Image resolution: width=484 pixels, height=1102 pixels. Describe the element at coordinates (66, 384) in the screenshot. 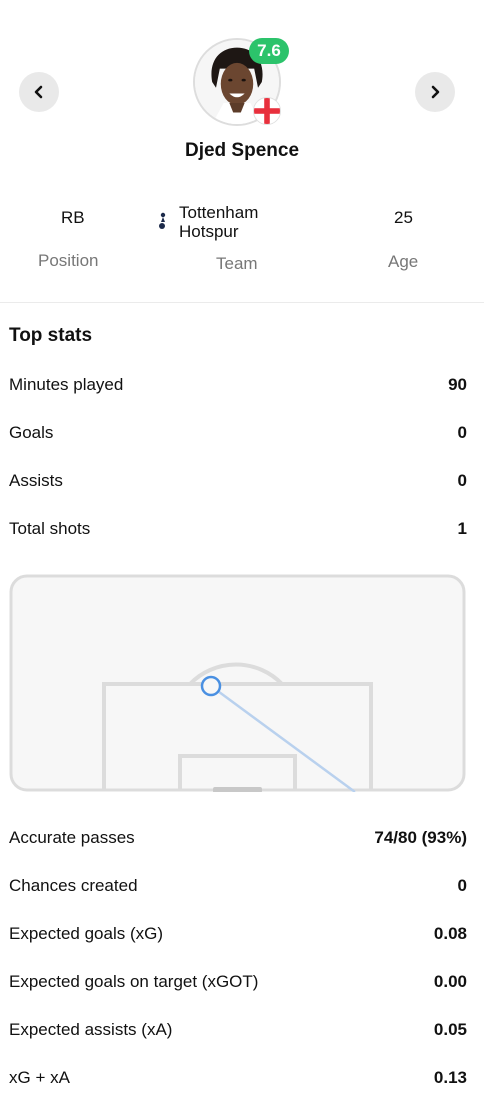

I see `stat-label: Minutes played` at that location.